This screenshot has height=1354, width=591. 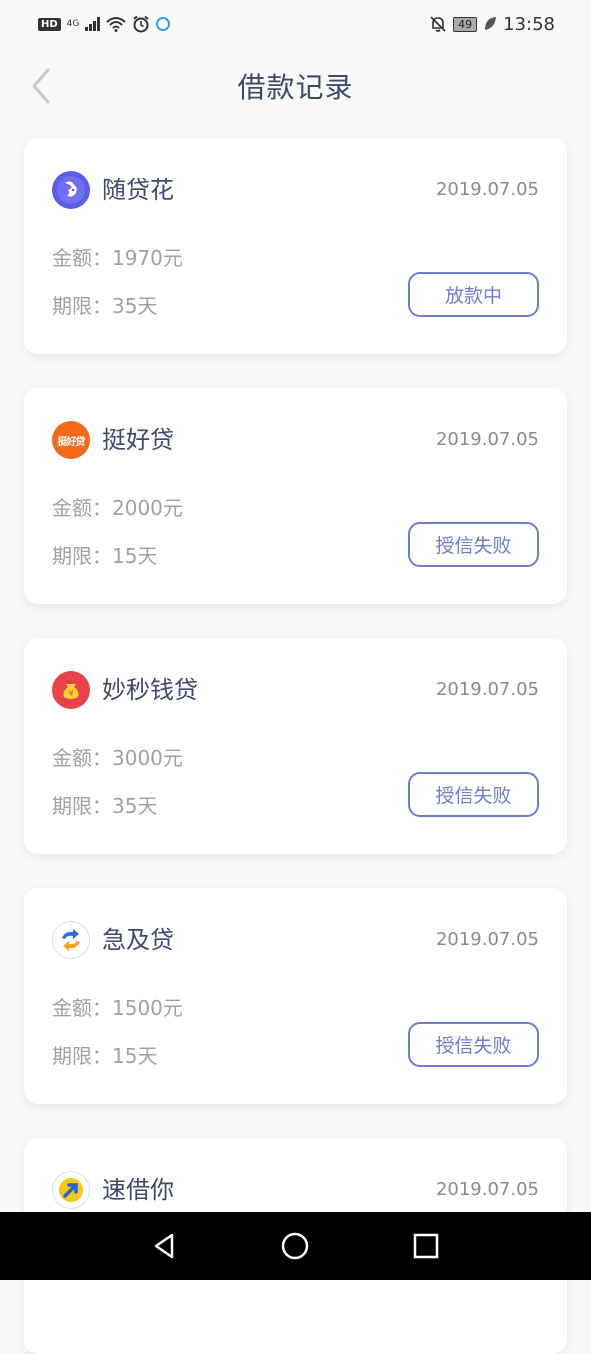 I want to click on tinghaodai-logo-icon: 挺好贷, so click(x=71, y=440).